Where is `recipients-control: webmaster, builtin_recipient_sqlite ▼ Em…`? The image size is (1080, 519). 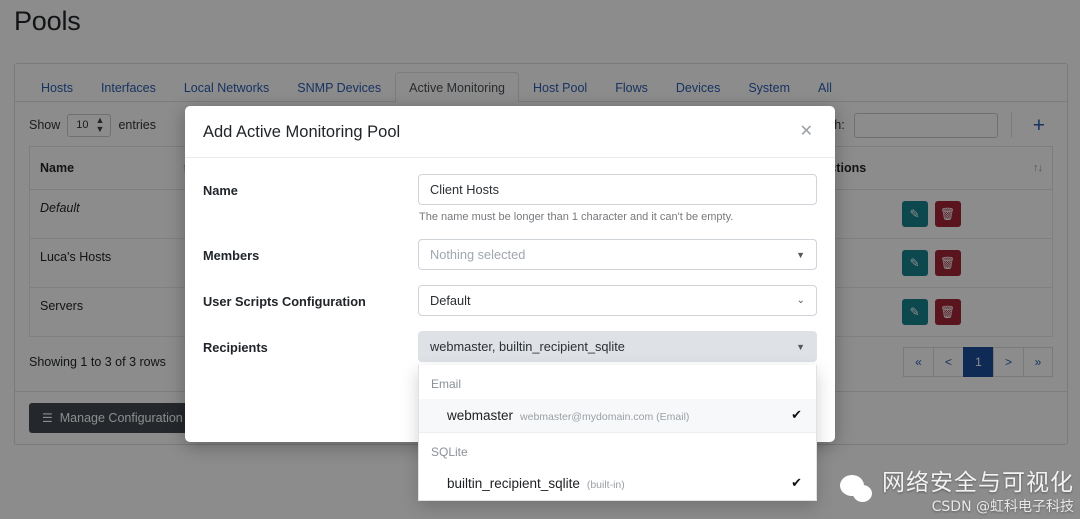
recipients-control: webmaster, builtin_recipient_sqlite ▼ Em… is located at coordinates (617, 416).